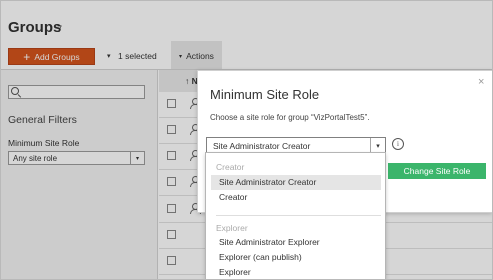  I want to click on dropdown-option: Site Administrator Explorer, so click(295, 242).